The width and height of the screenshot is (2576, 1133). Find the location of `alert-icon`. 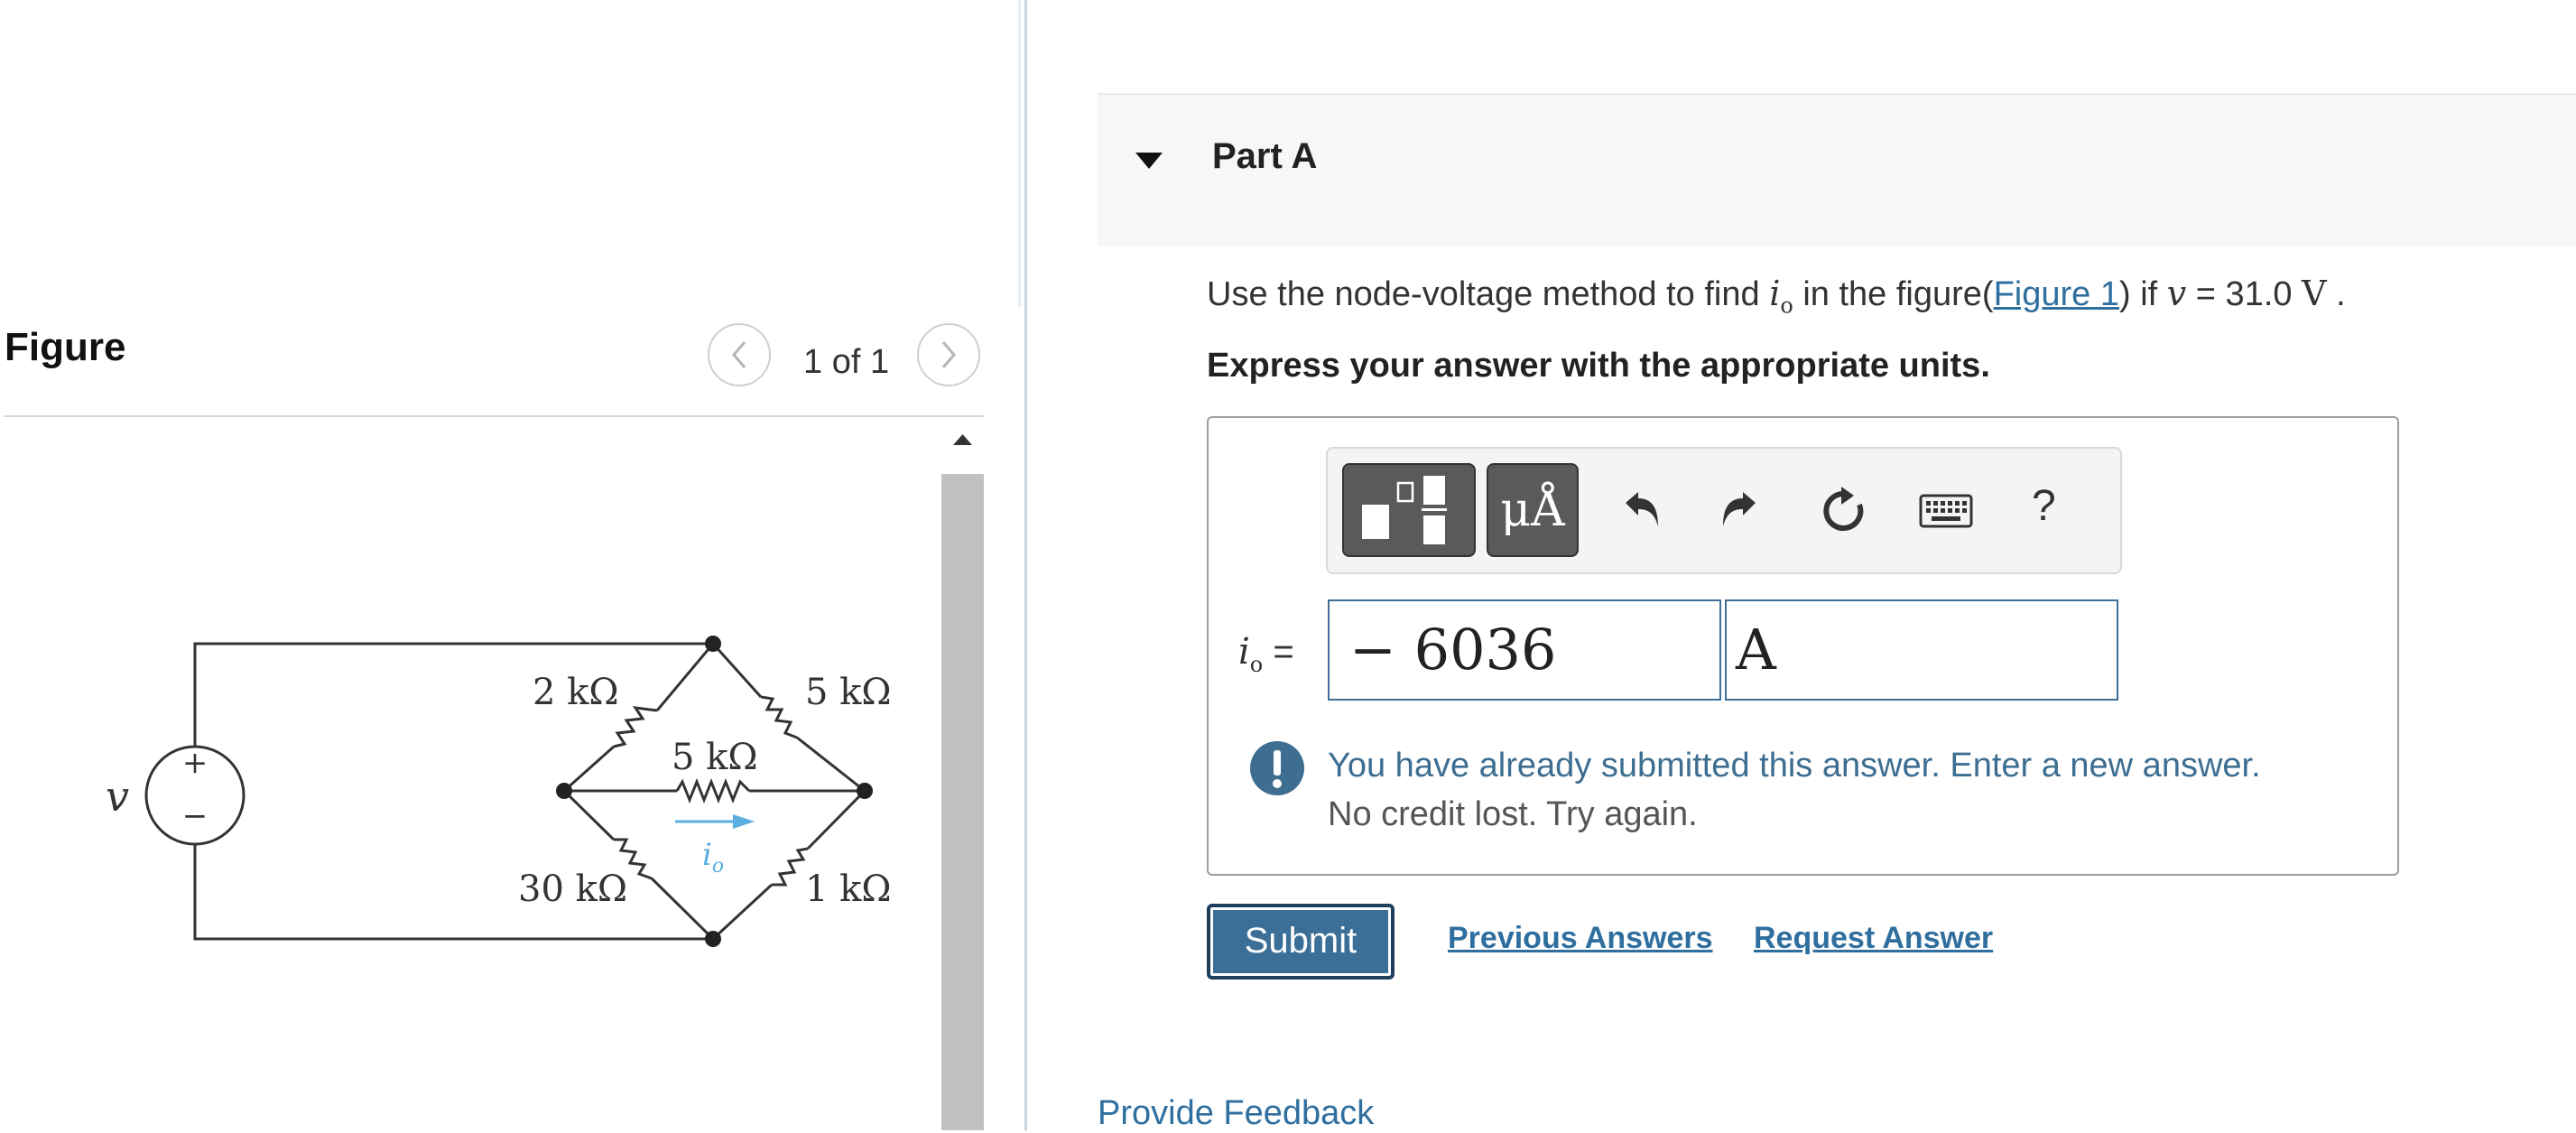

alert-icon is located at coordinates (1277, 768).